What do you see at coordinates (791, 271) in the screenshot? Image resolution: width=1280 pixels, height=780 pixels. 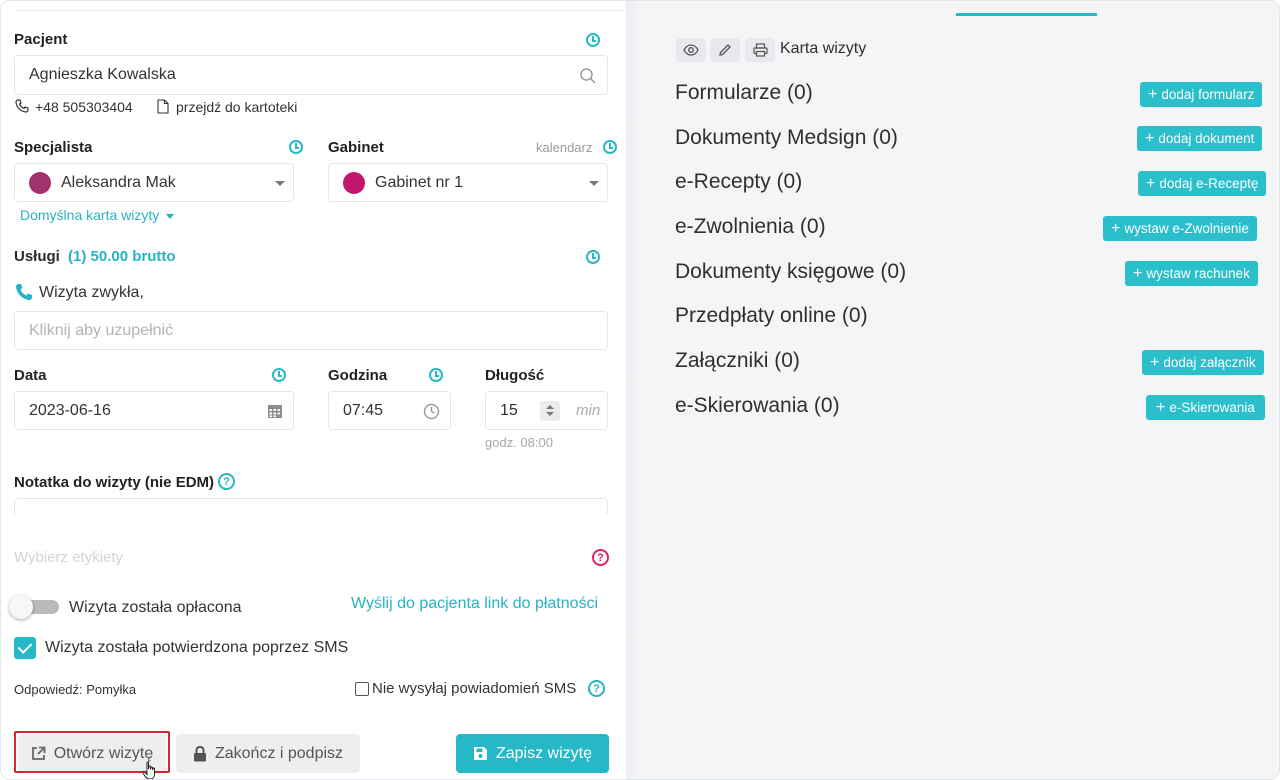 I see `section-accounting-title: Dokumenty księgowe (0)` at bounding box center [791, 271].